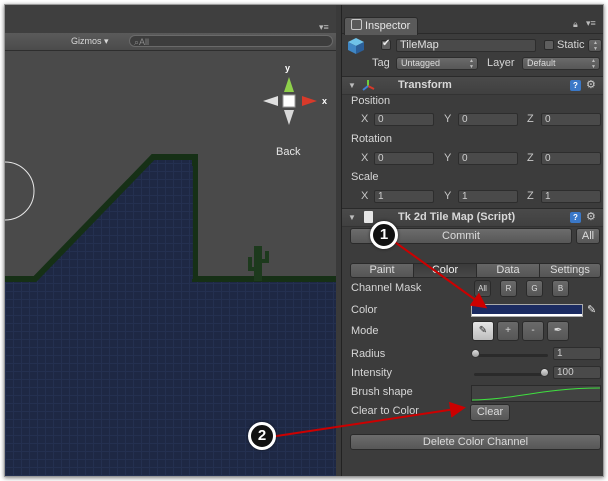 This screenshot has height=481, width=608. I want to click on callout-badge-1: 1, so click(384, 235).